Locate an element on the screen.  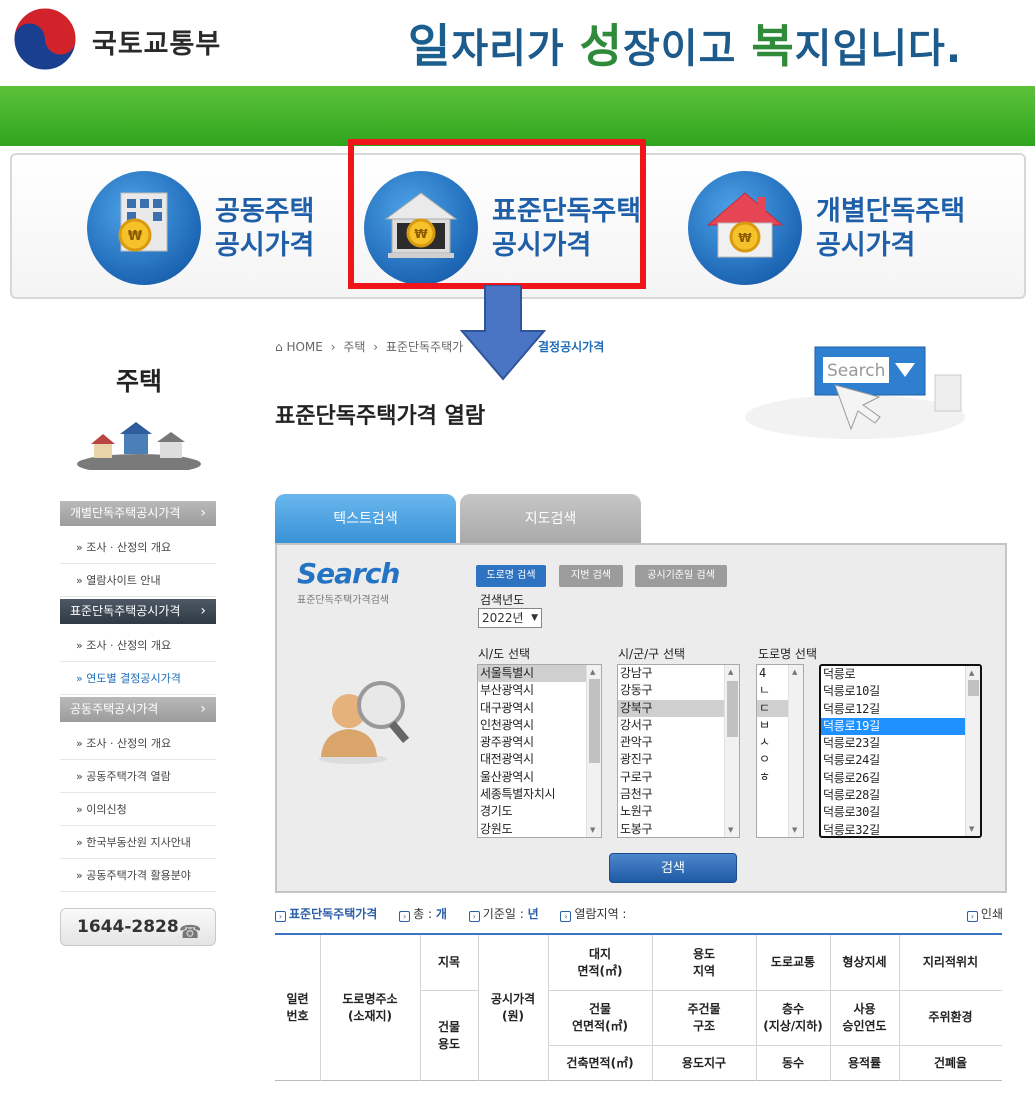
submenu-item: » 이의신청 is located at coordinates (138, 809).